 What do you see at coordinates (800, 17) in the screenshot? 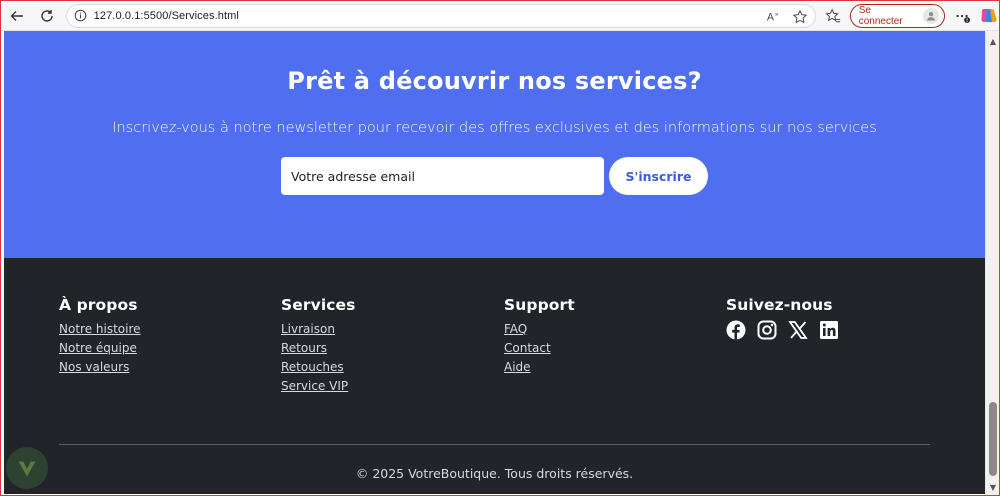
I see `favorite-star-icon` at bounding box center [800, 17].